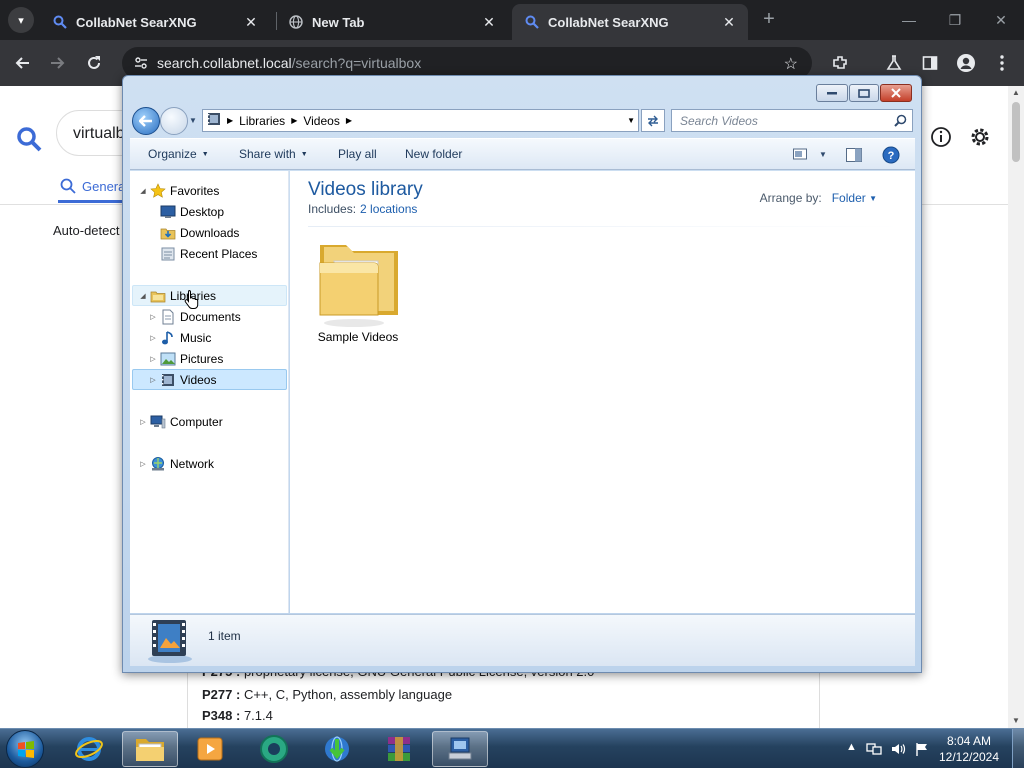 Image resolution: width=1024 pixels, height=768 pixels. Describe the element at coordinates (800, 155) in the screenshot. I see `change-view-icon` at that location.